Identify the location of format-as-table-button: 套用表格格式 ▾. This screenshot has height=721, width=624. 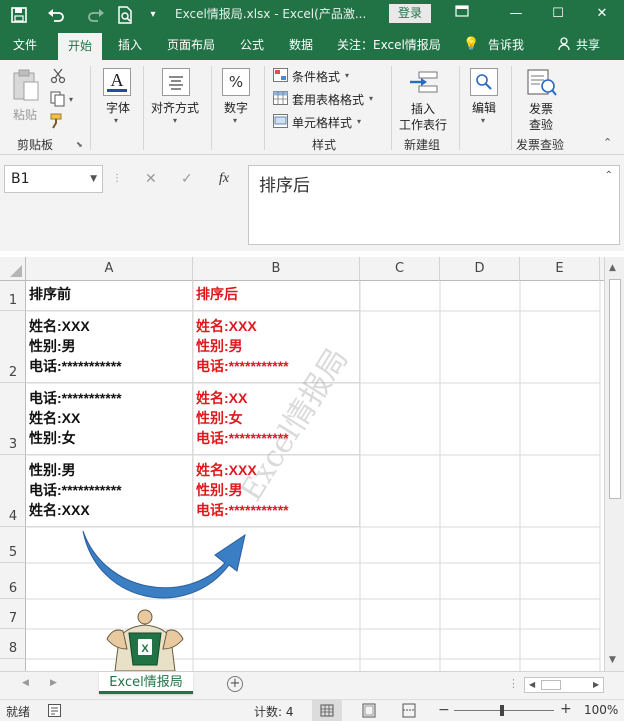
(328, 99).